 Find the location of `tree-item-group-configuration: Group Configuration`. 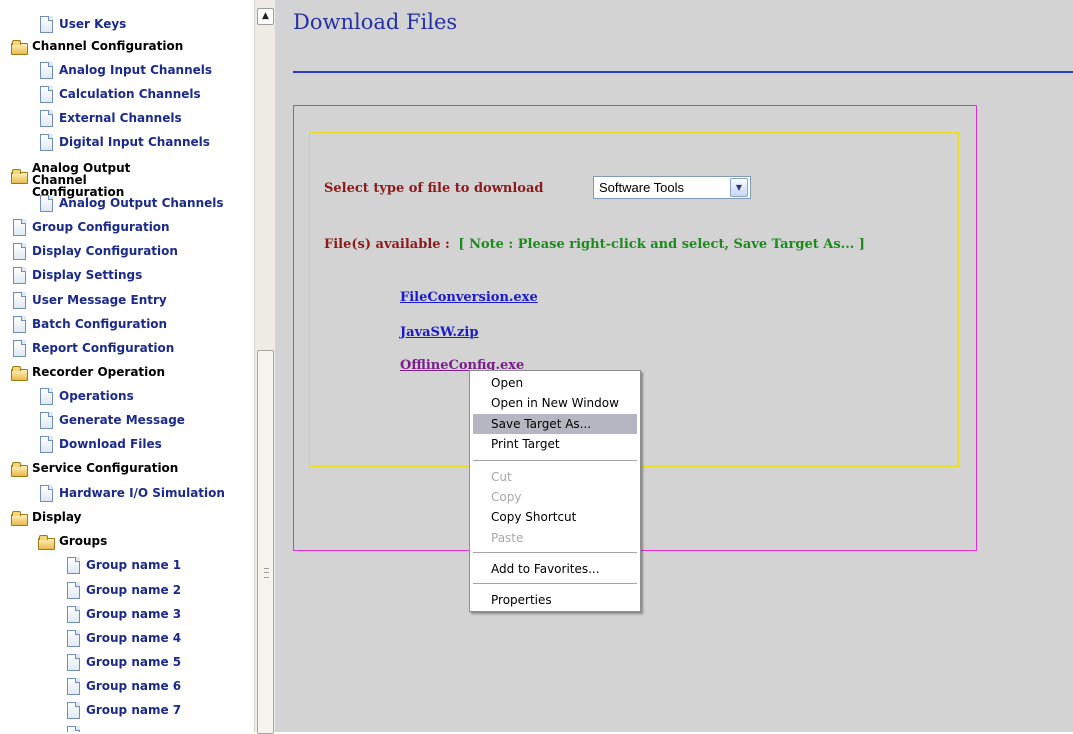

tree-item-group-configuration: Group Configuration is located at coordinates (90, 227).